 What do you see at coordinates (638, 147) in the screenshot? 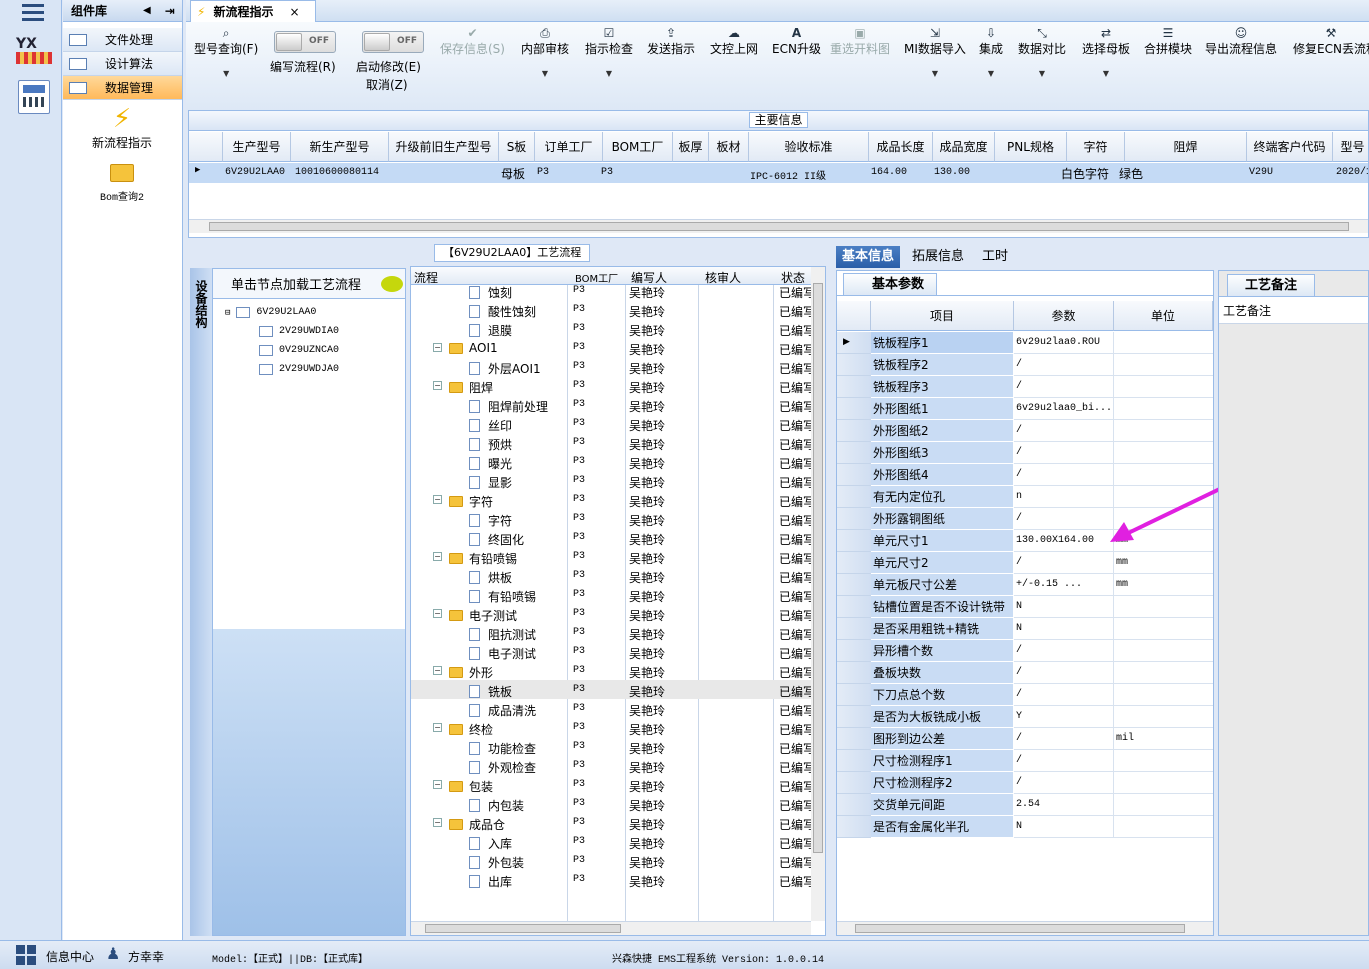
I see `col-header: BOM工厂` at bounding box center [638, 147].